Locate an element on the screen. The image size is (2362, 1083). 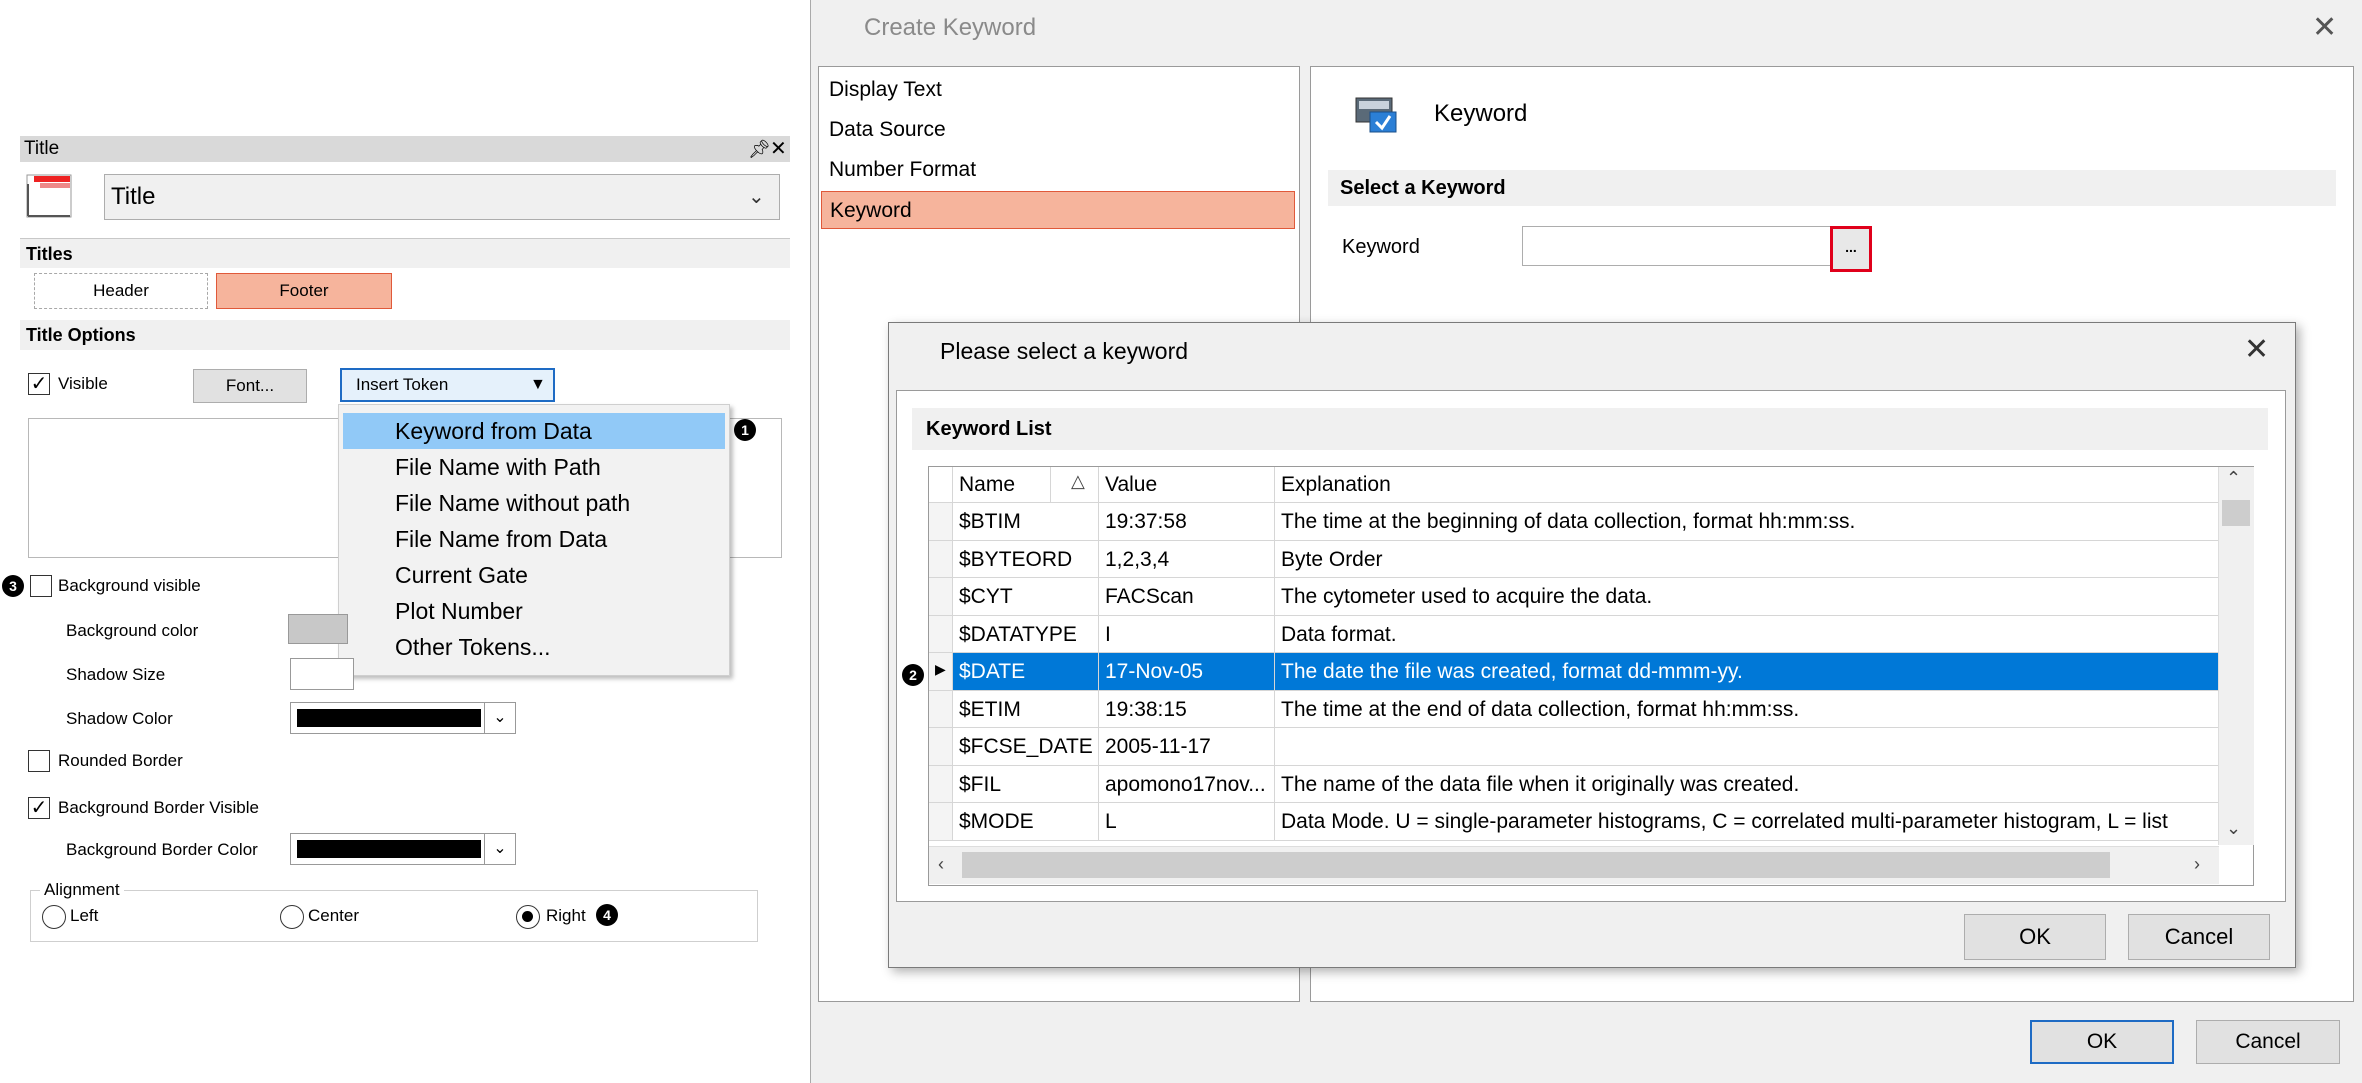
cell-explanation: Data format. is located at coordinates (1747, 634).